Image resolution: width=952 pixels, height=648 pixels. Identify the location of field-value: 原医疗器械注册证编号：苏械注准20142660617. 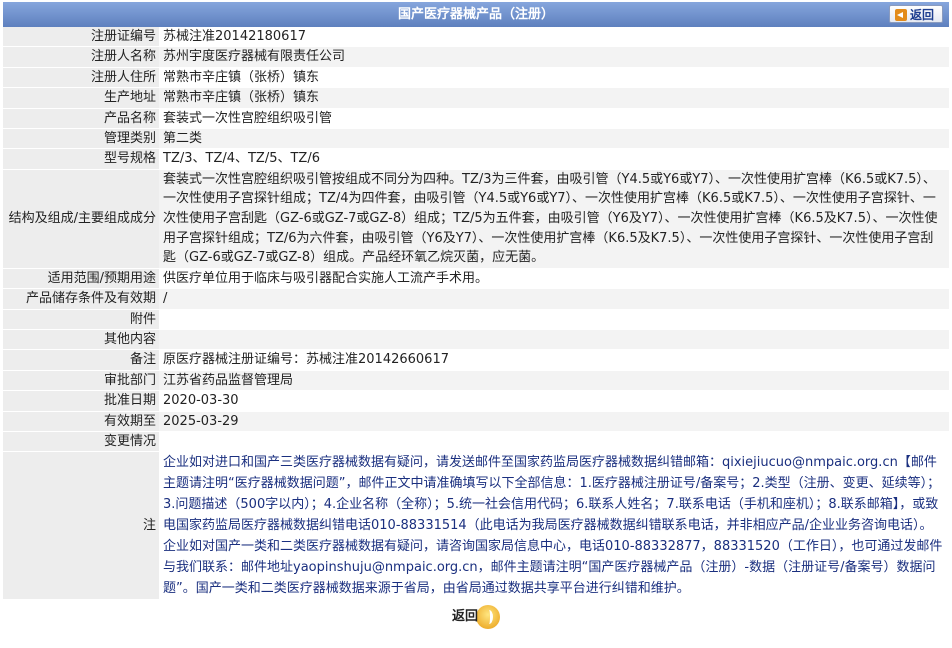
(554, 360).